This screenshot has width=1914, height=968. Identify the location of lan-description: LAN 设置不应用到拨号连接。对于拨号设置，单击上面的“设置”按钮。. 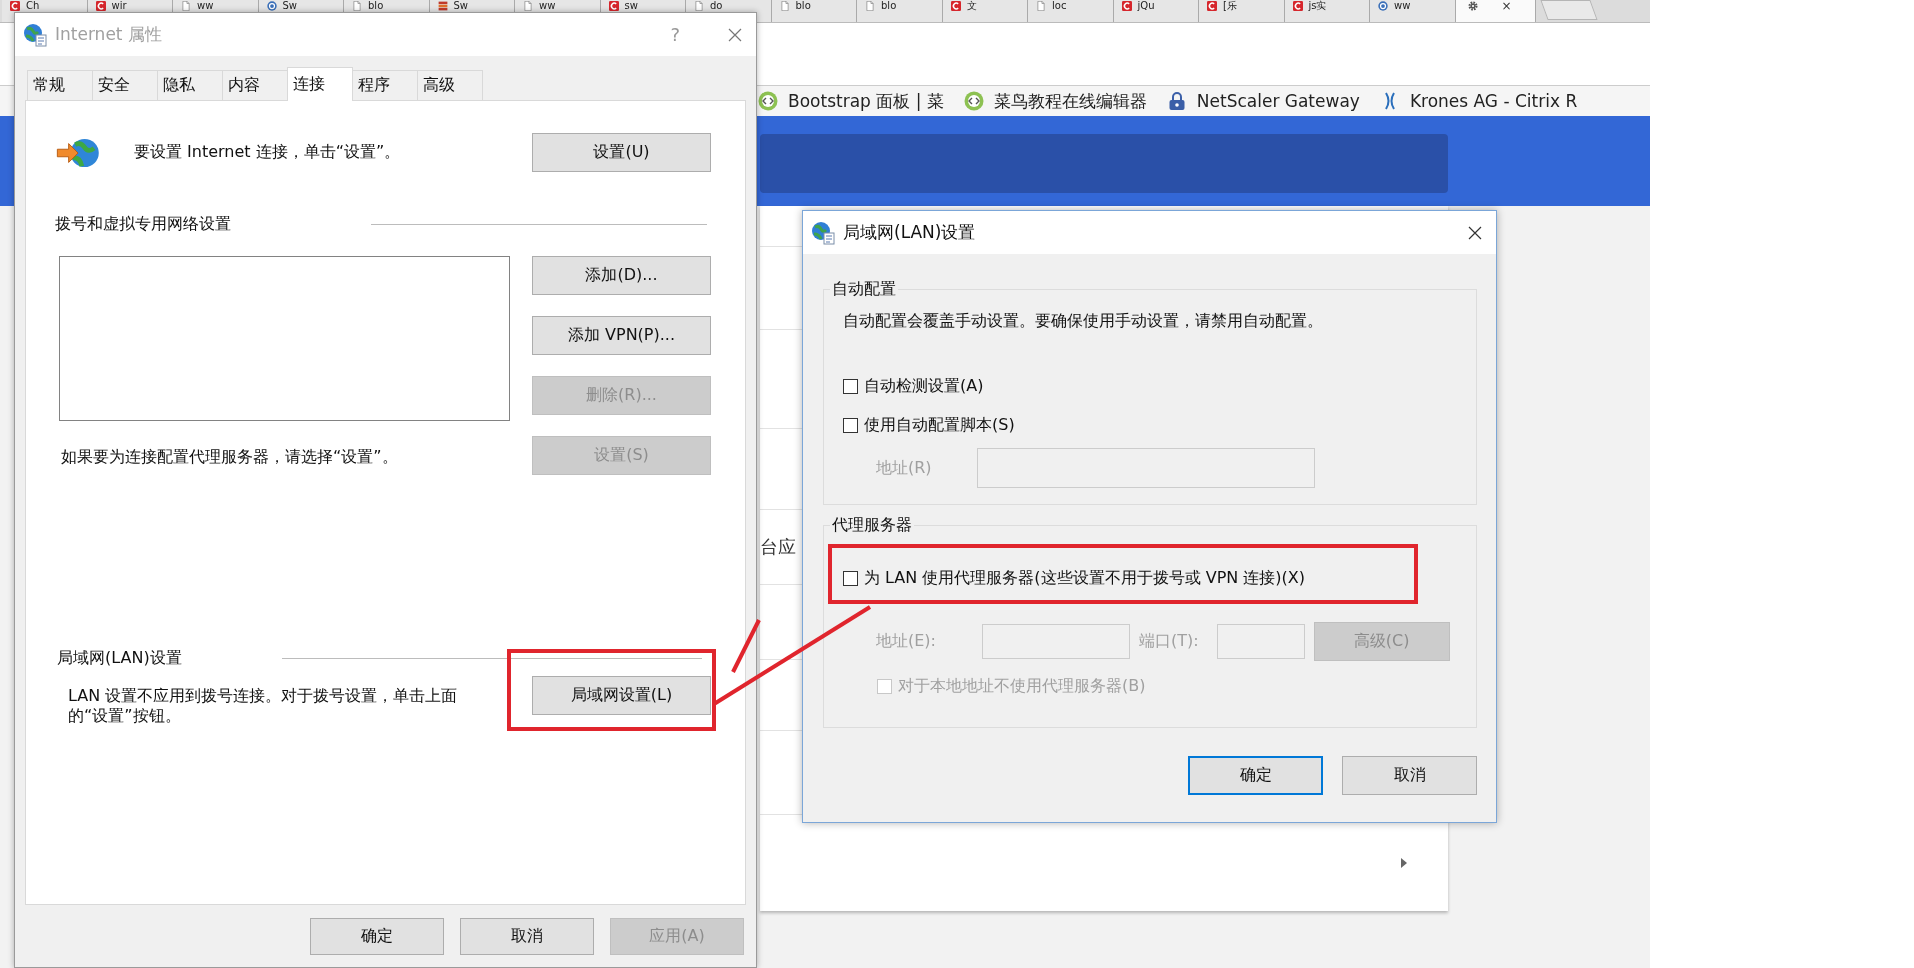
(263, 706).